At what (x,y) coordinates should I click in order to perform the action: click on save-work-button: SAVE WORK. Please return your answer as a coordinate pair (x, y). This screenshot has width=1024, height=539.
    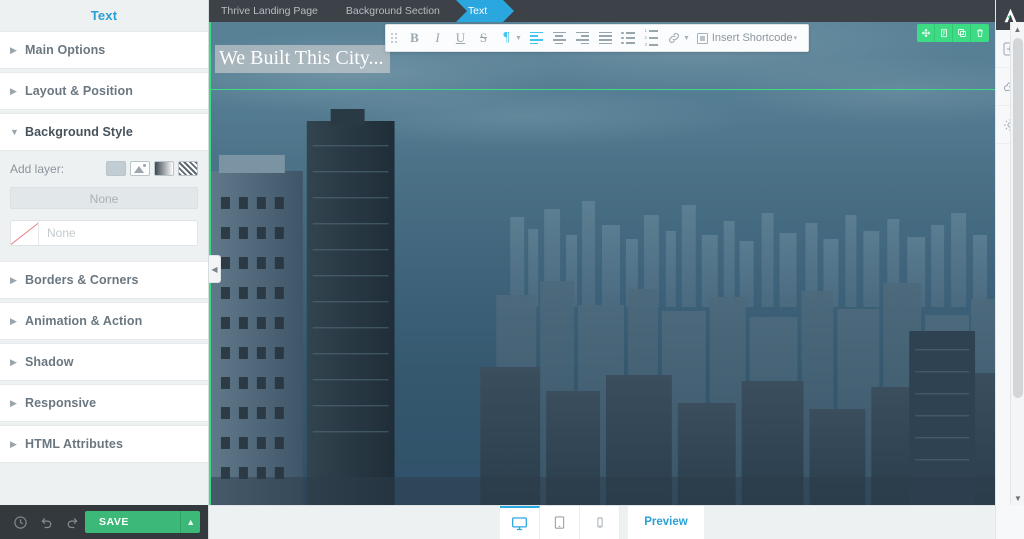
    Looking at the image, I should click on (133, 525).